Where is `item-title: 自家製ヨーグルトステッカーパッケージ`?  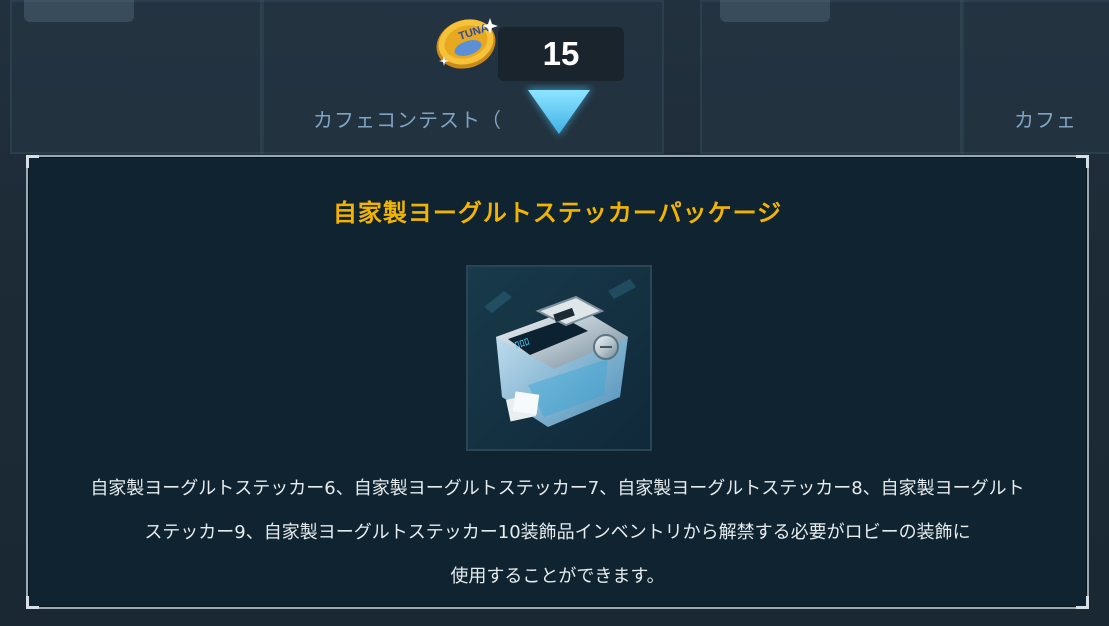
item-title: 自家製ヨーグルトステッカーパッケージ is located at coordinates (557, 213).